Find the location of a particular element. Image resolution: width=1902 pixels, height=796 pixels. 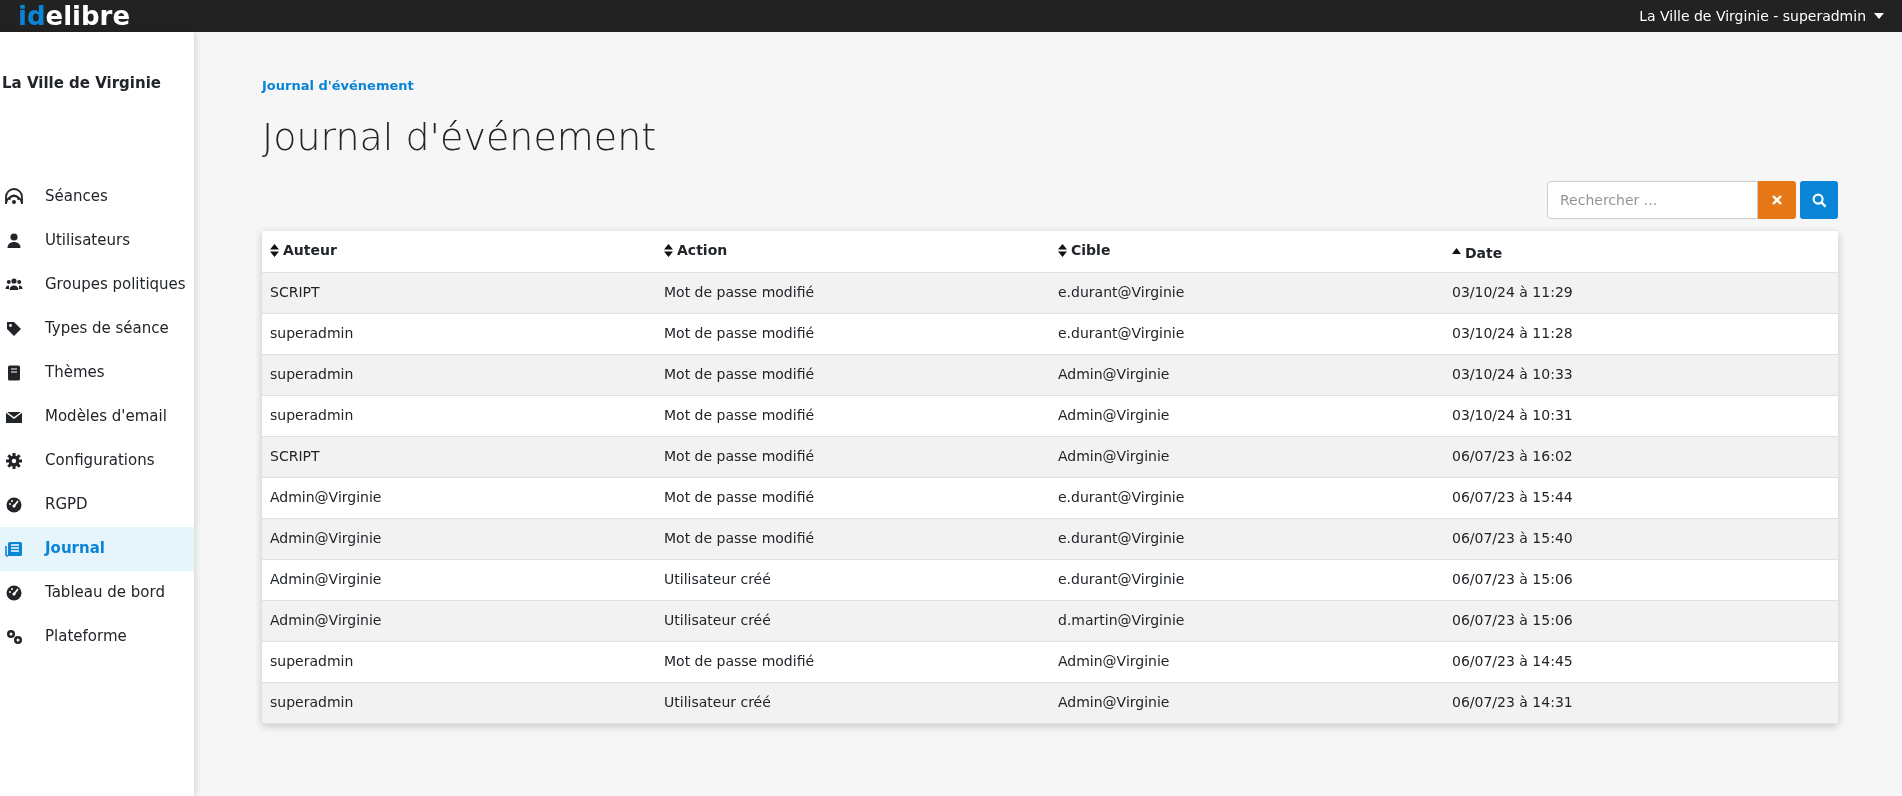

broadcast-icon is located at coordinates (14, 196).